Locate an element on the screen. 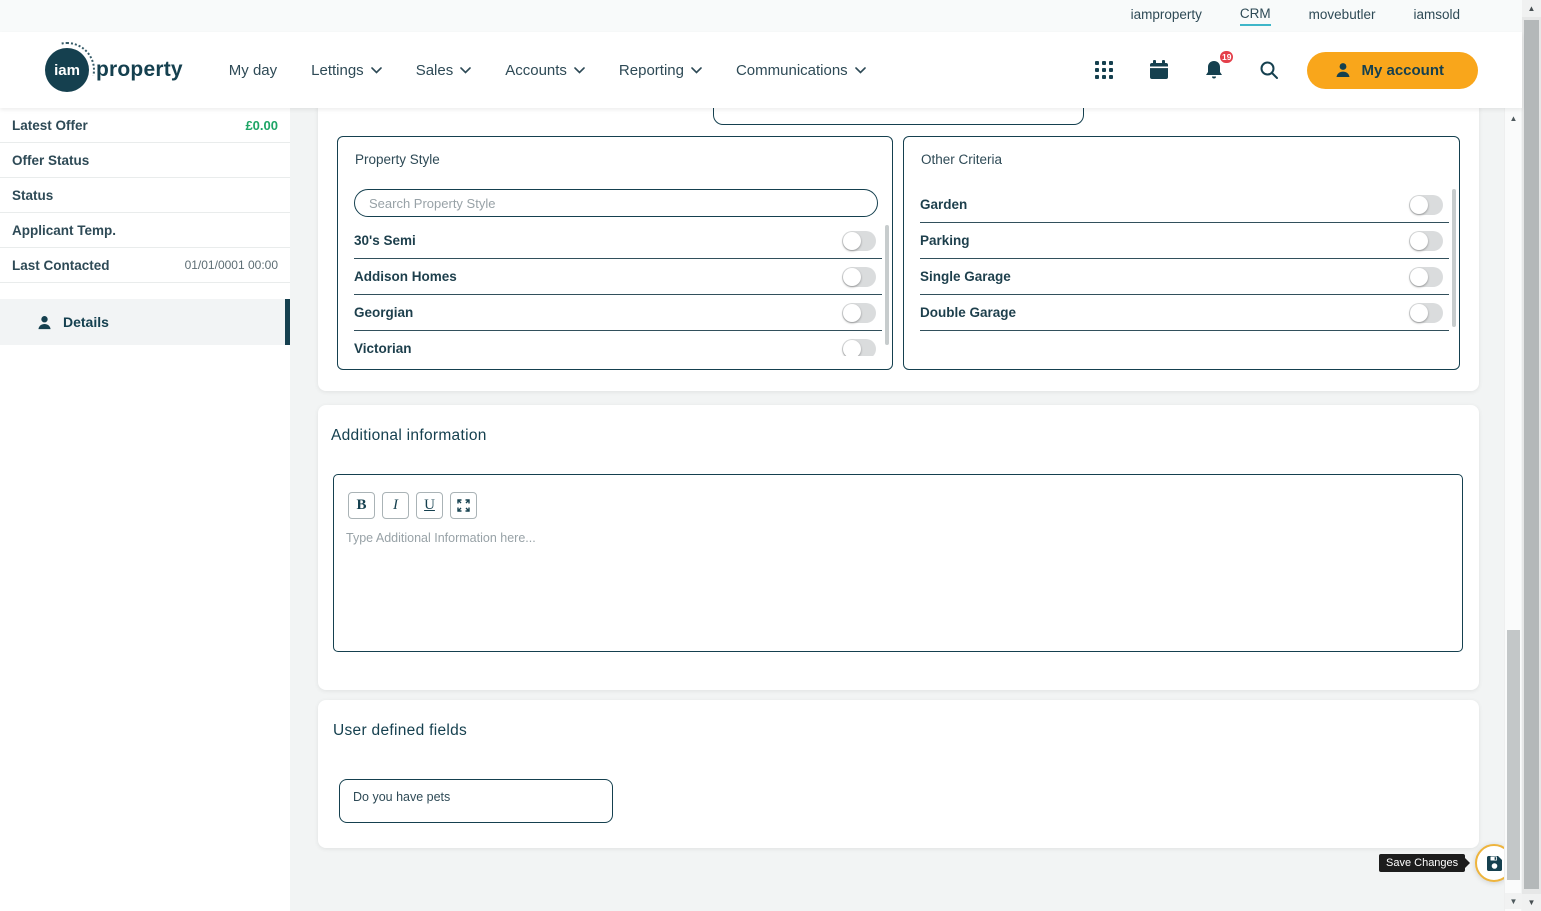 The height and width of the screenshot is (911, 1541). nav-reporting: Reporting is located at coordinates (660, 70).